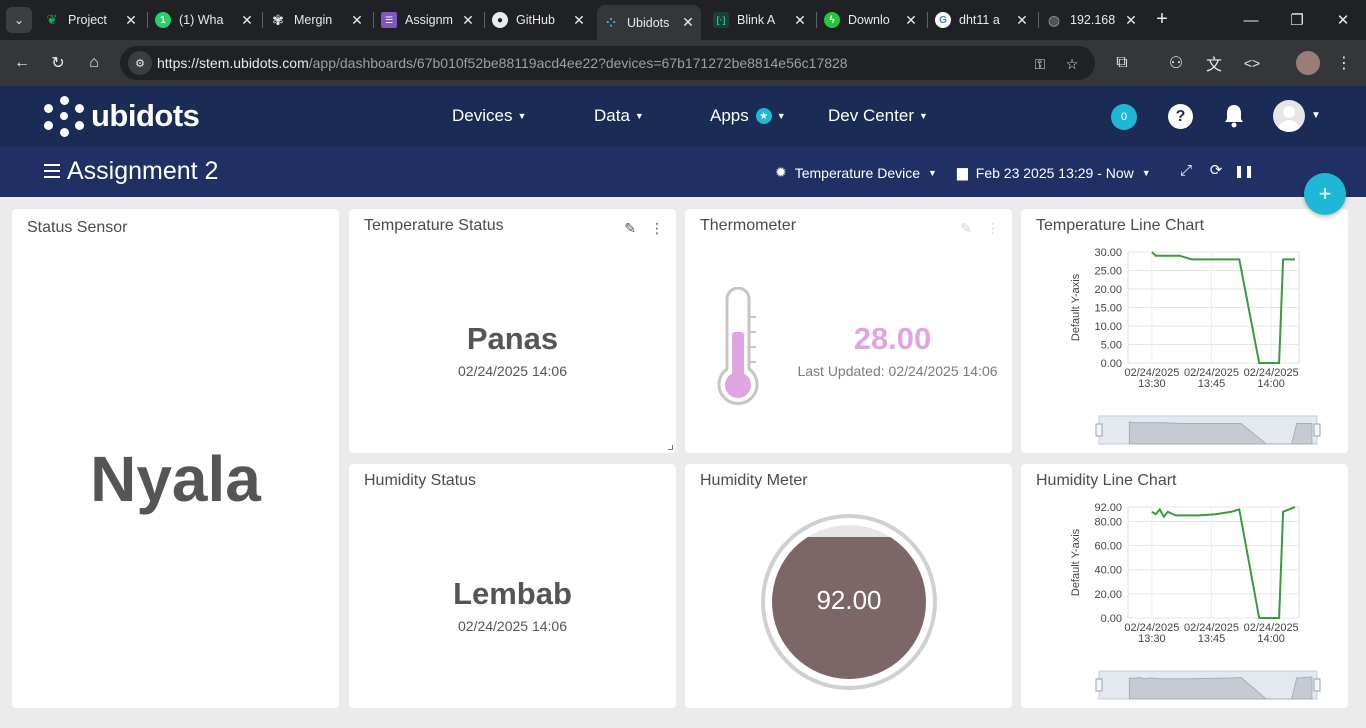  What do you see at coordinates (729, 115) in the screenshot?
I see `nav-label: Apps` at bounding box center [729, 115].